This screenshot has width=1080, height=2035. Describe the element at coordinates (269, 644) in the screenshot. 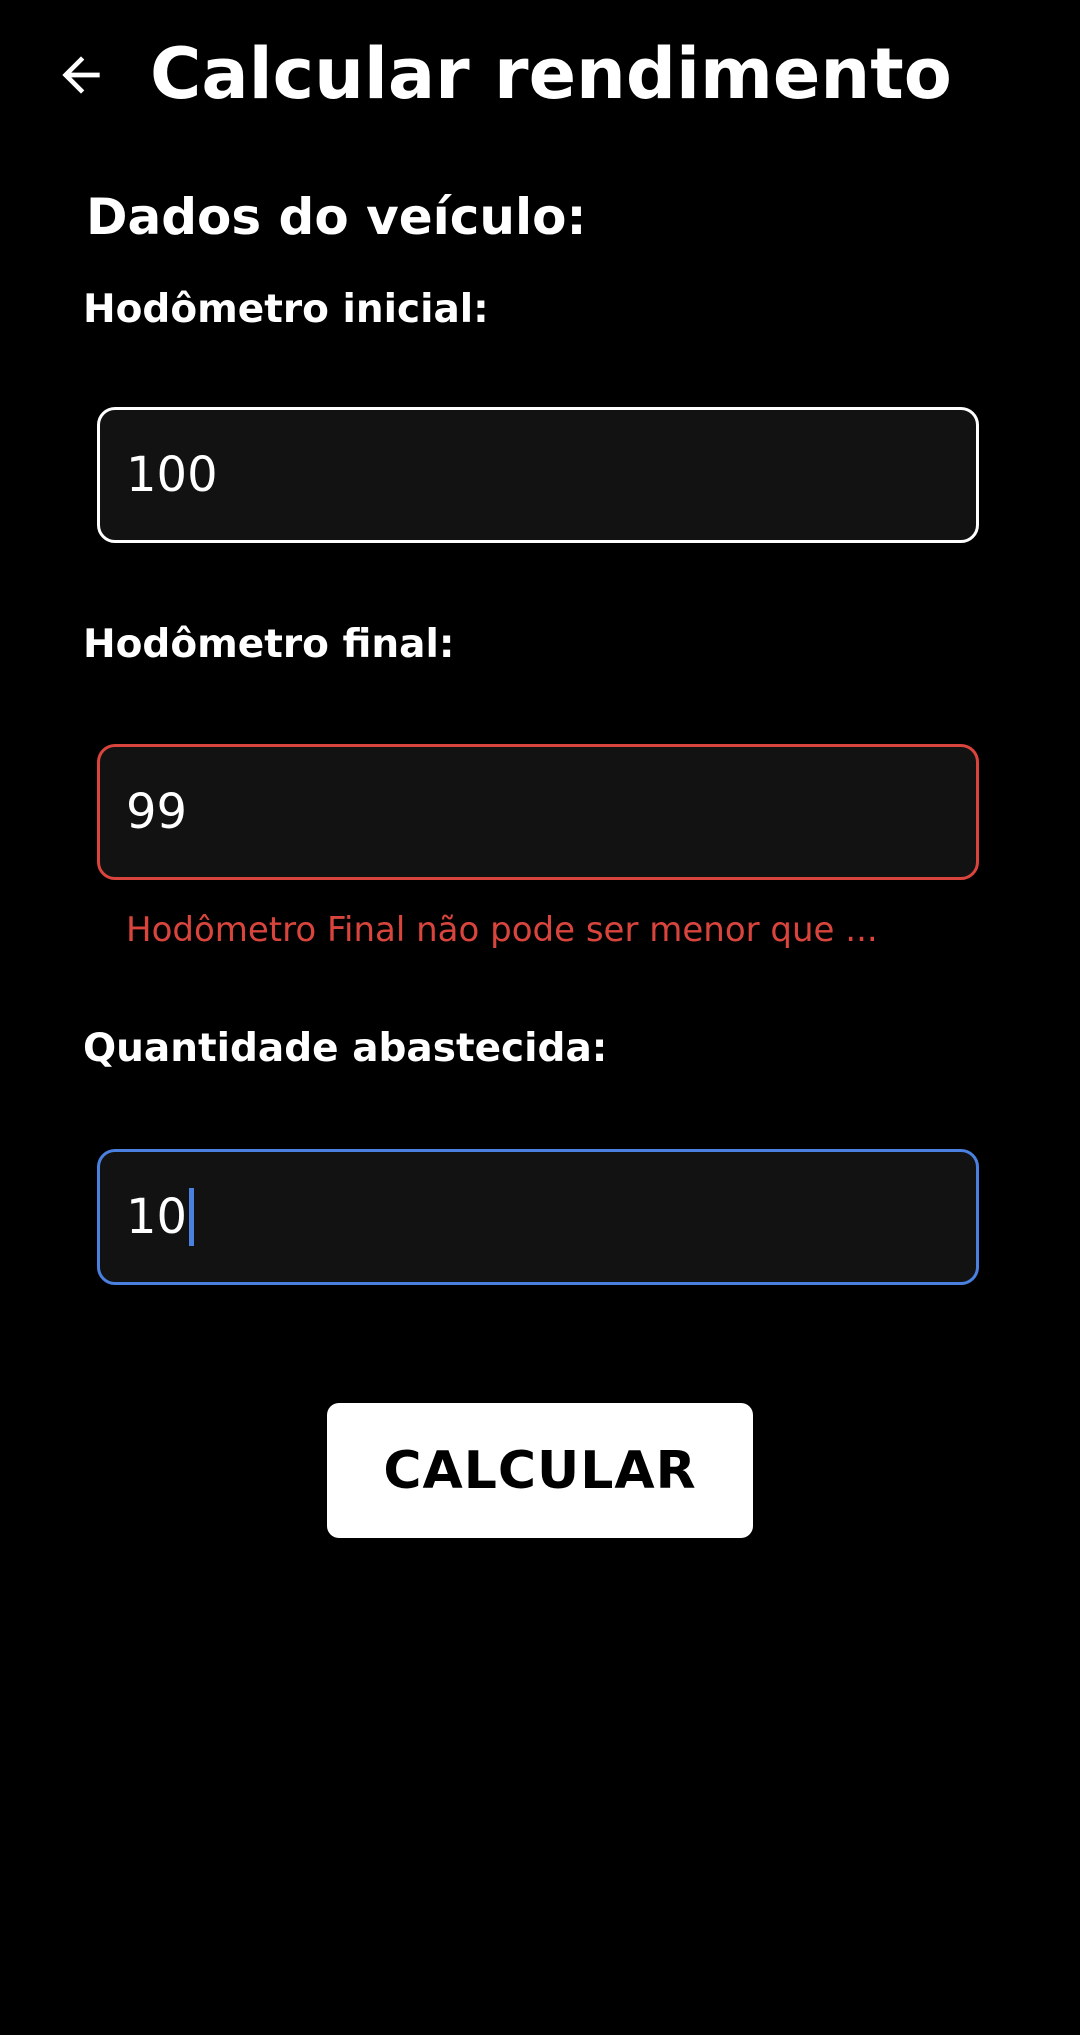

I see `odometer-end-label: Hodômetro final:` at that location.